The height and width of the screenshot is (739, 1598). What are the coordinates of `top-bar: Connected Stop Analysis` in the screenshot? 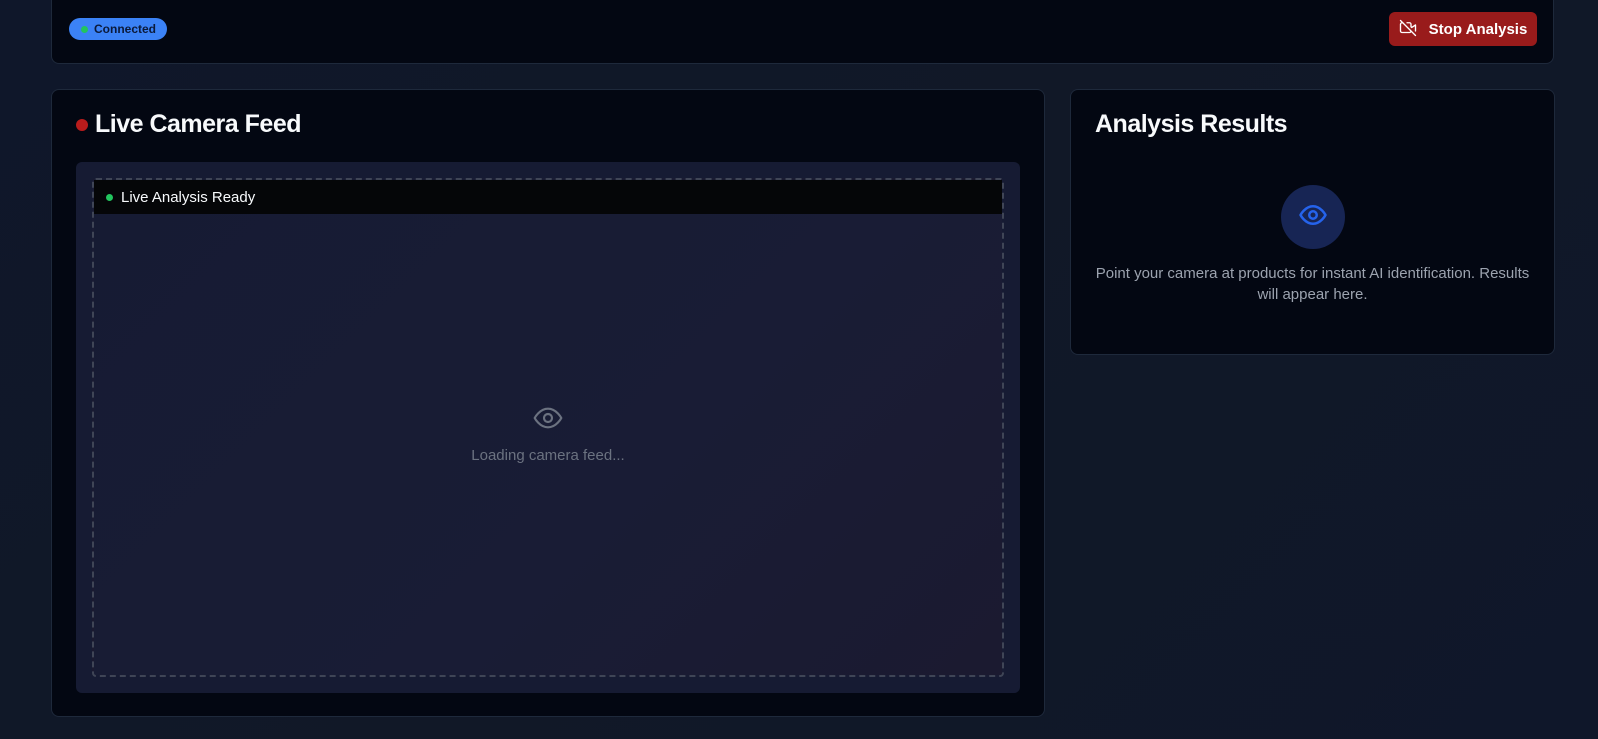 It's located at (802, 32).